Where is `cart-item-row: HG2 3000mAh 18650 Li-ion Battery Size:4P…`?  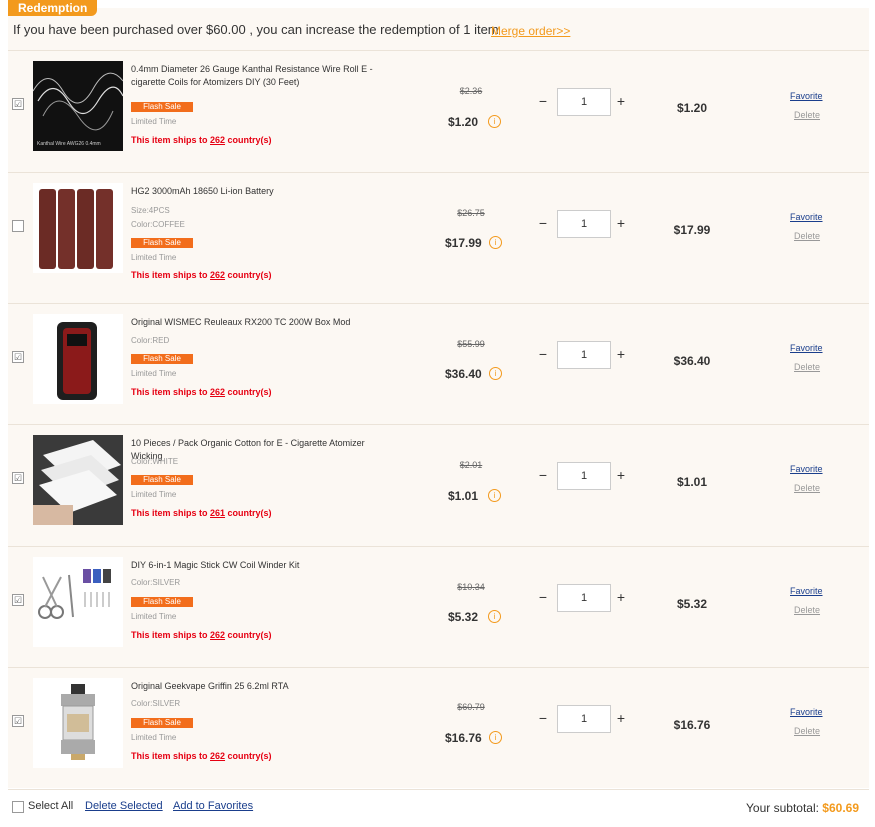
cart-item-row: HG2 3000mAh 18650 Li-ion Battery Size:4P… is located at coordinates (438, 233).